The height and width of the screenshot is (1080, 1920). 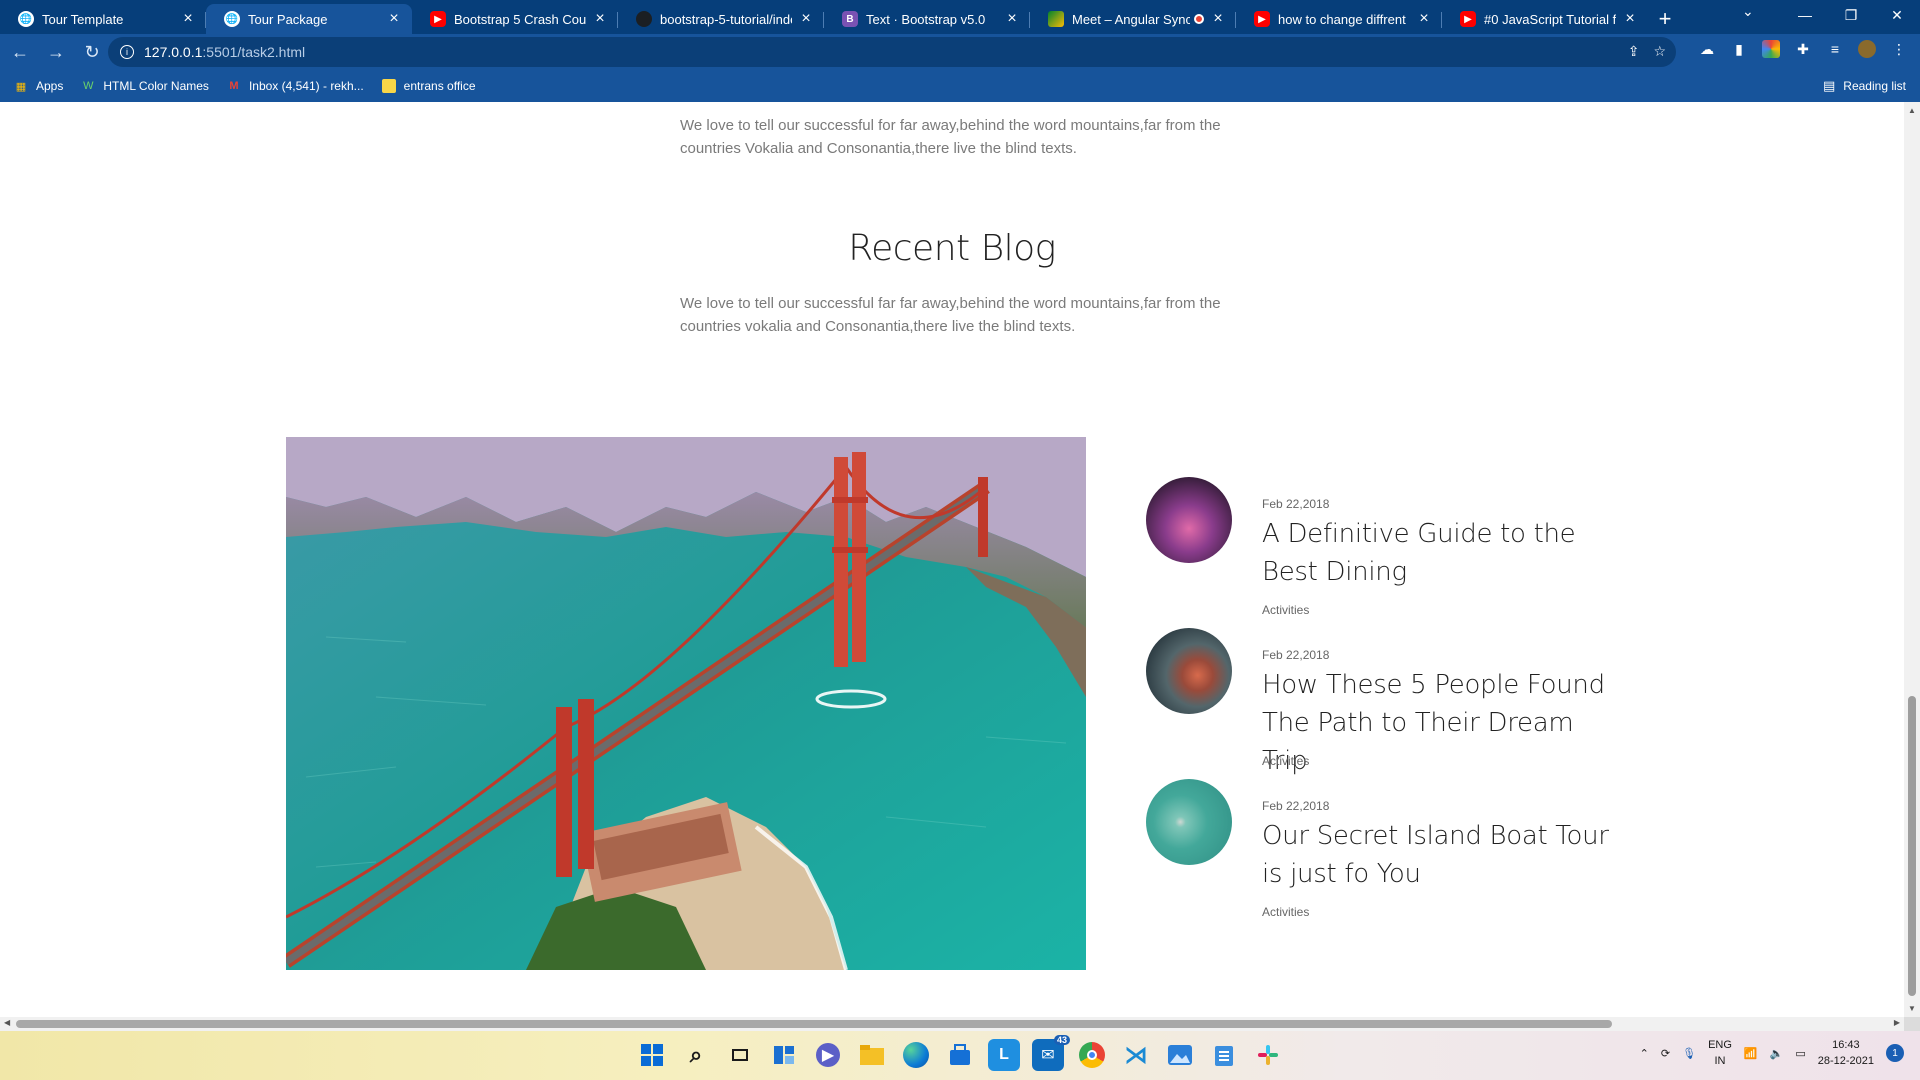 I want to click on blog-thumbnail-boat, so click(x=1189, y=822).